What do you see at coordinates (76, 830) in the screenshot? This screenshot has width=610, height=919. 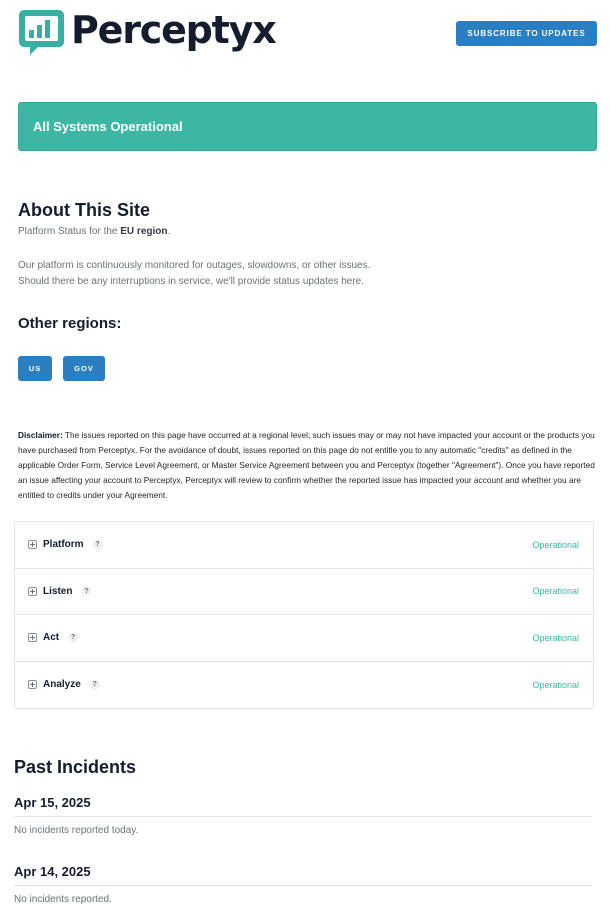 I see `incident-summary: No incidents reported today.` at bounding box center [76, 830].